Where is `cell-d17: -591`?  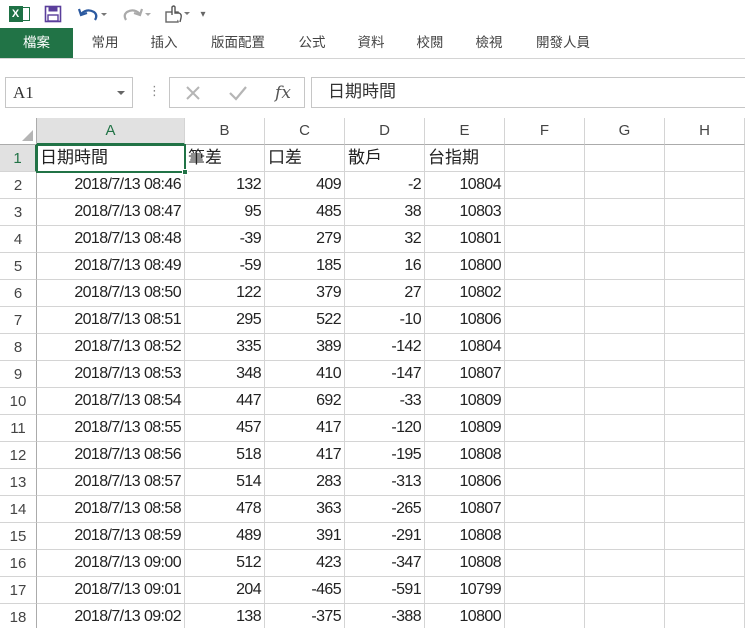
cell-d17: -591 is located at coordinates (385, 590).